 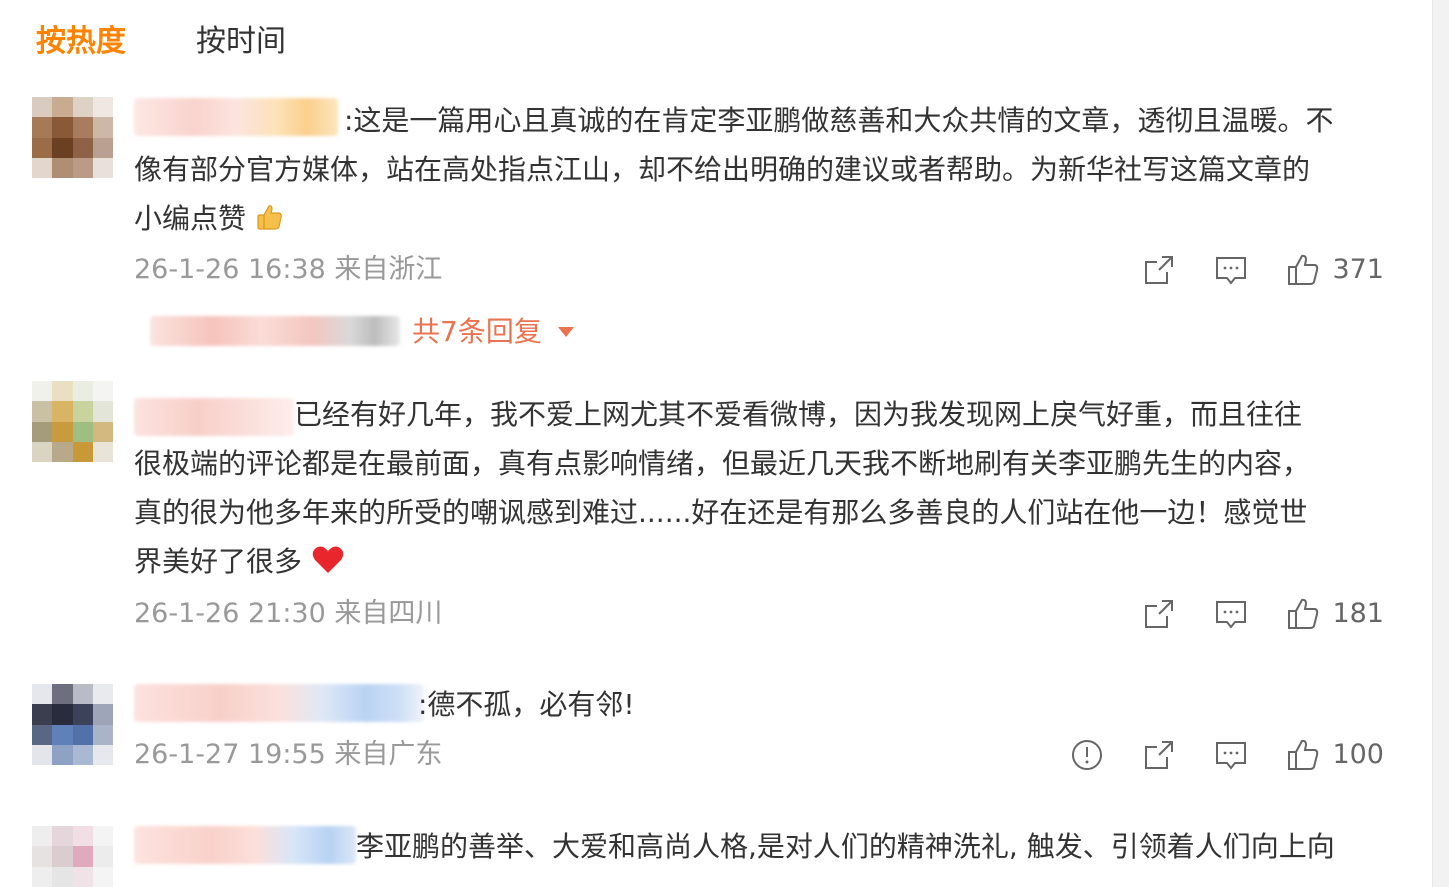 What do you see at coordinates (81, 42) in the screenshot?
I see `tab-by-hotness: 按热度` at bounding box center [81, 42].